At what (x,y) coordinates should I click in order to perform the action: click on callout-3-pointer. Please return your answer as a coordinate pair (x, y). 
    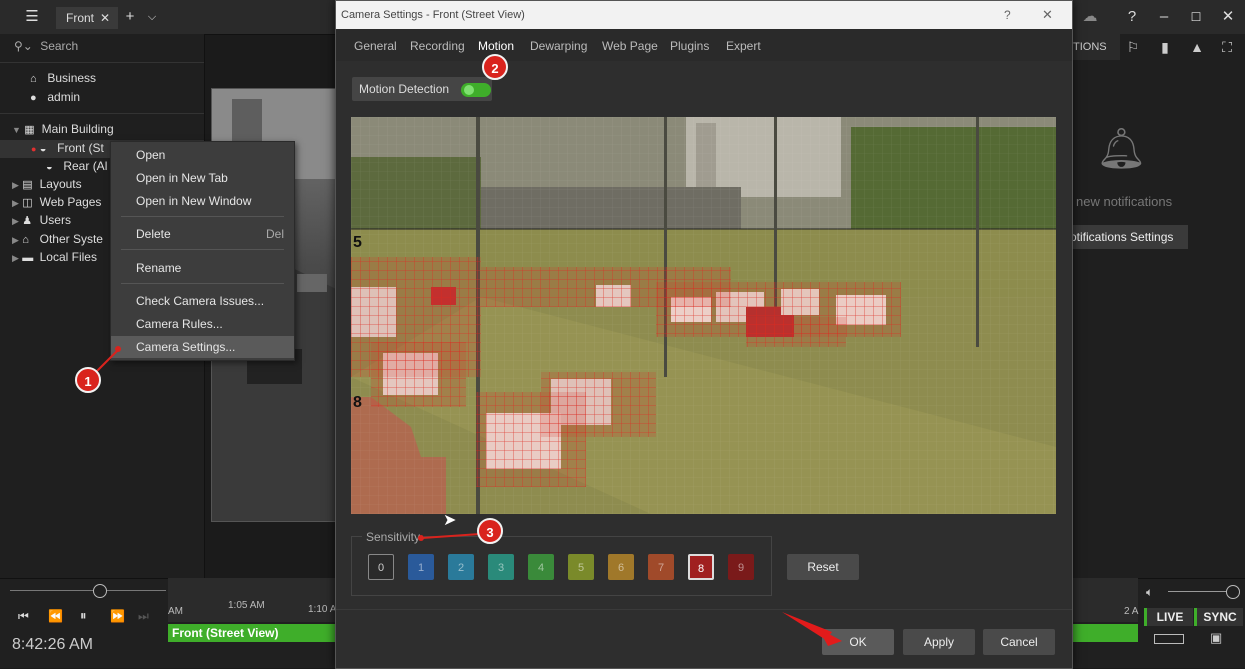
    Looking at the image, I should click on (451, 536).